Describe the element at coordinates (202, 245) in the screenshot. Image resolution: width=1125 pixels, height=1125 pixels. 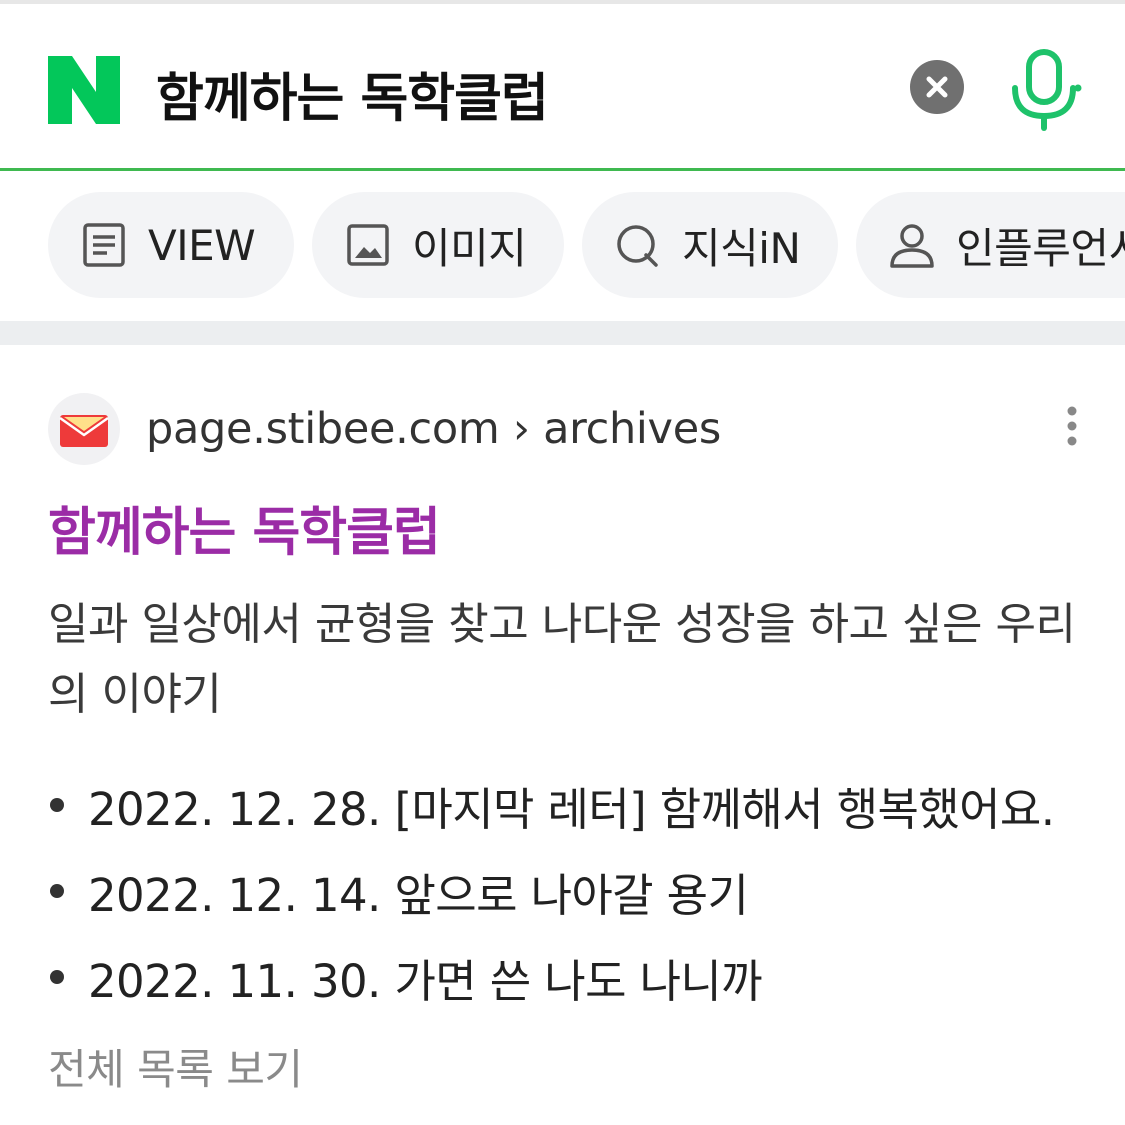
I see `tab-label: VIEW` at that location.